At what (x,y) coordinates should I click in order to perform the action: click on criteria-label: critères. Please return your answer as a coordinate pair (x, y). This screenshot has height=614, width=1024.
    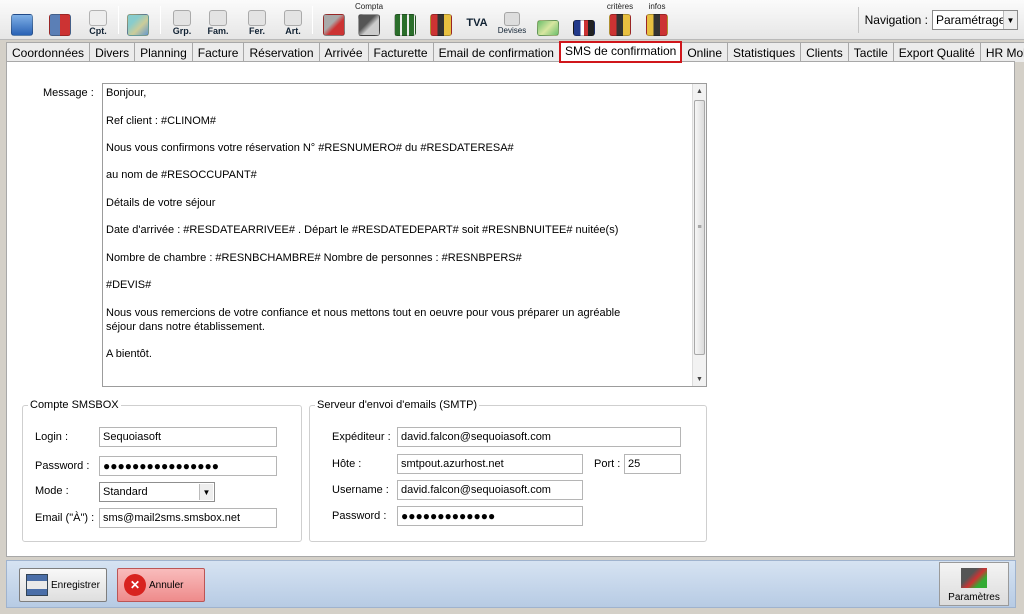
    Looking at the image, I should click on (620, 6).